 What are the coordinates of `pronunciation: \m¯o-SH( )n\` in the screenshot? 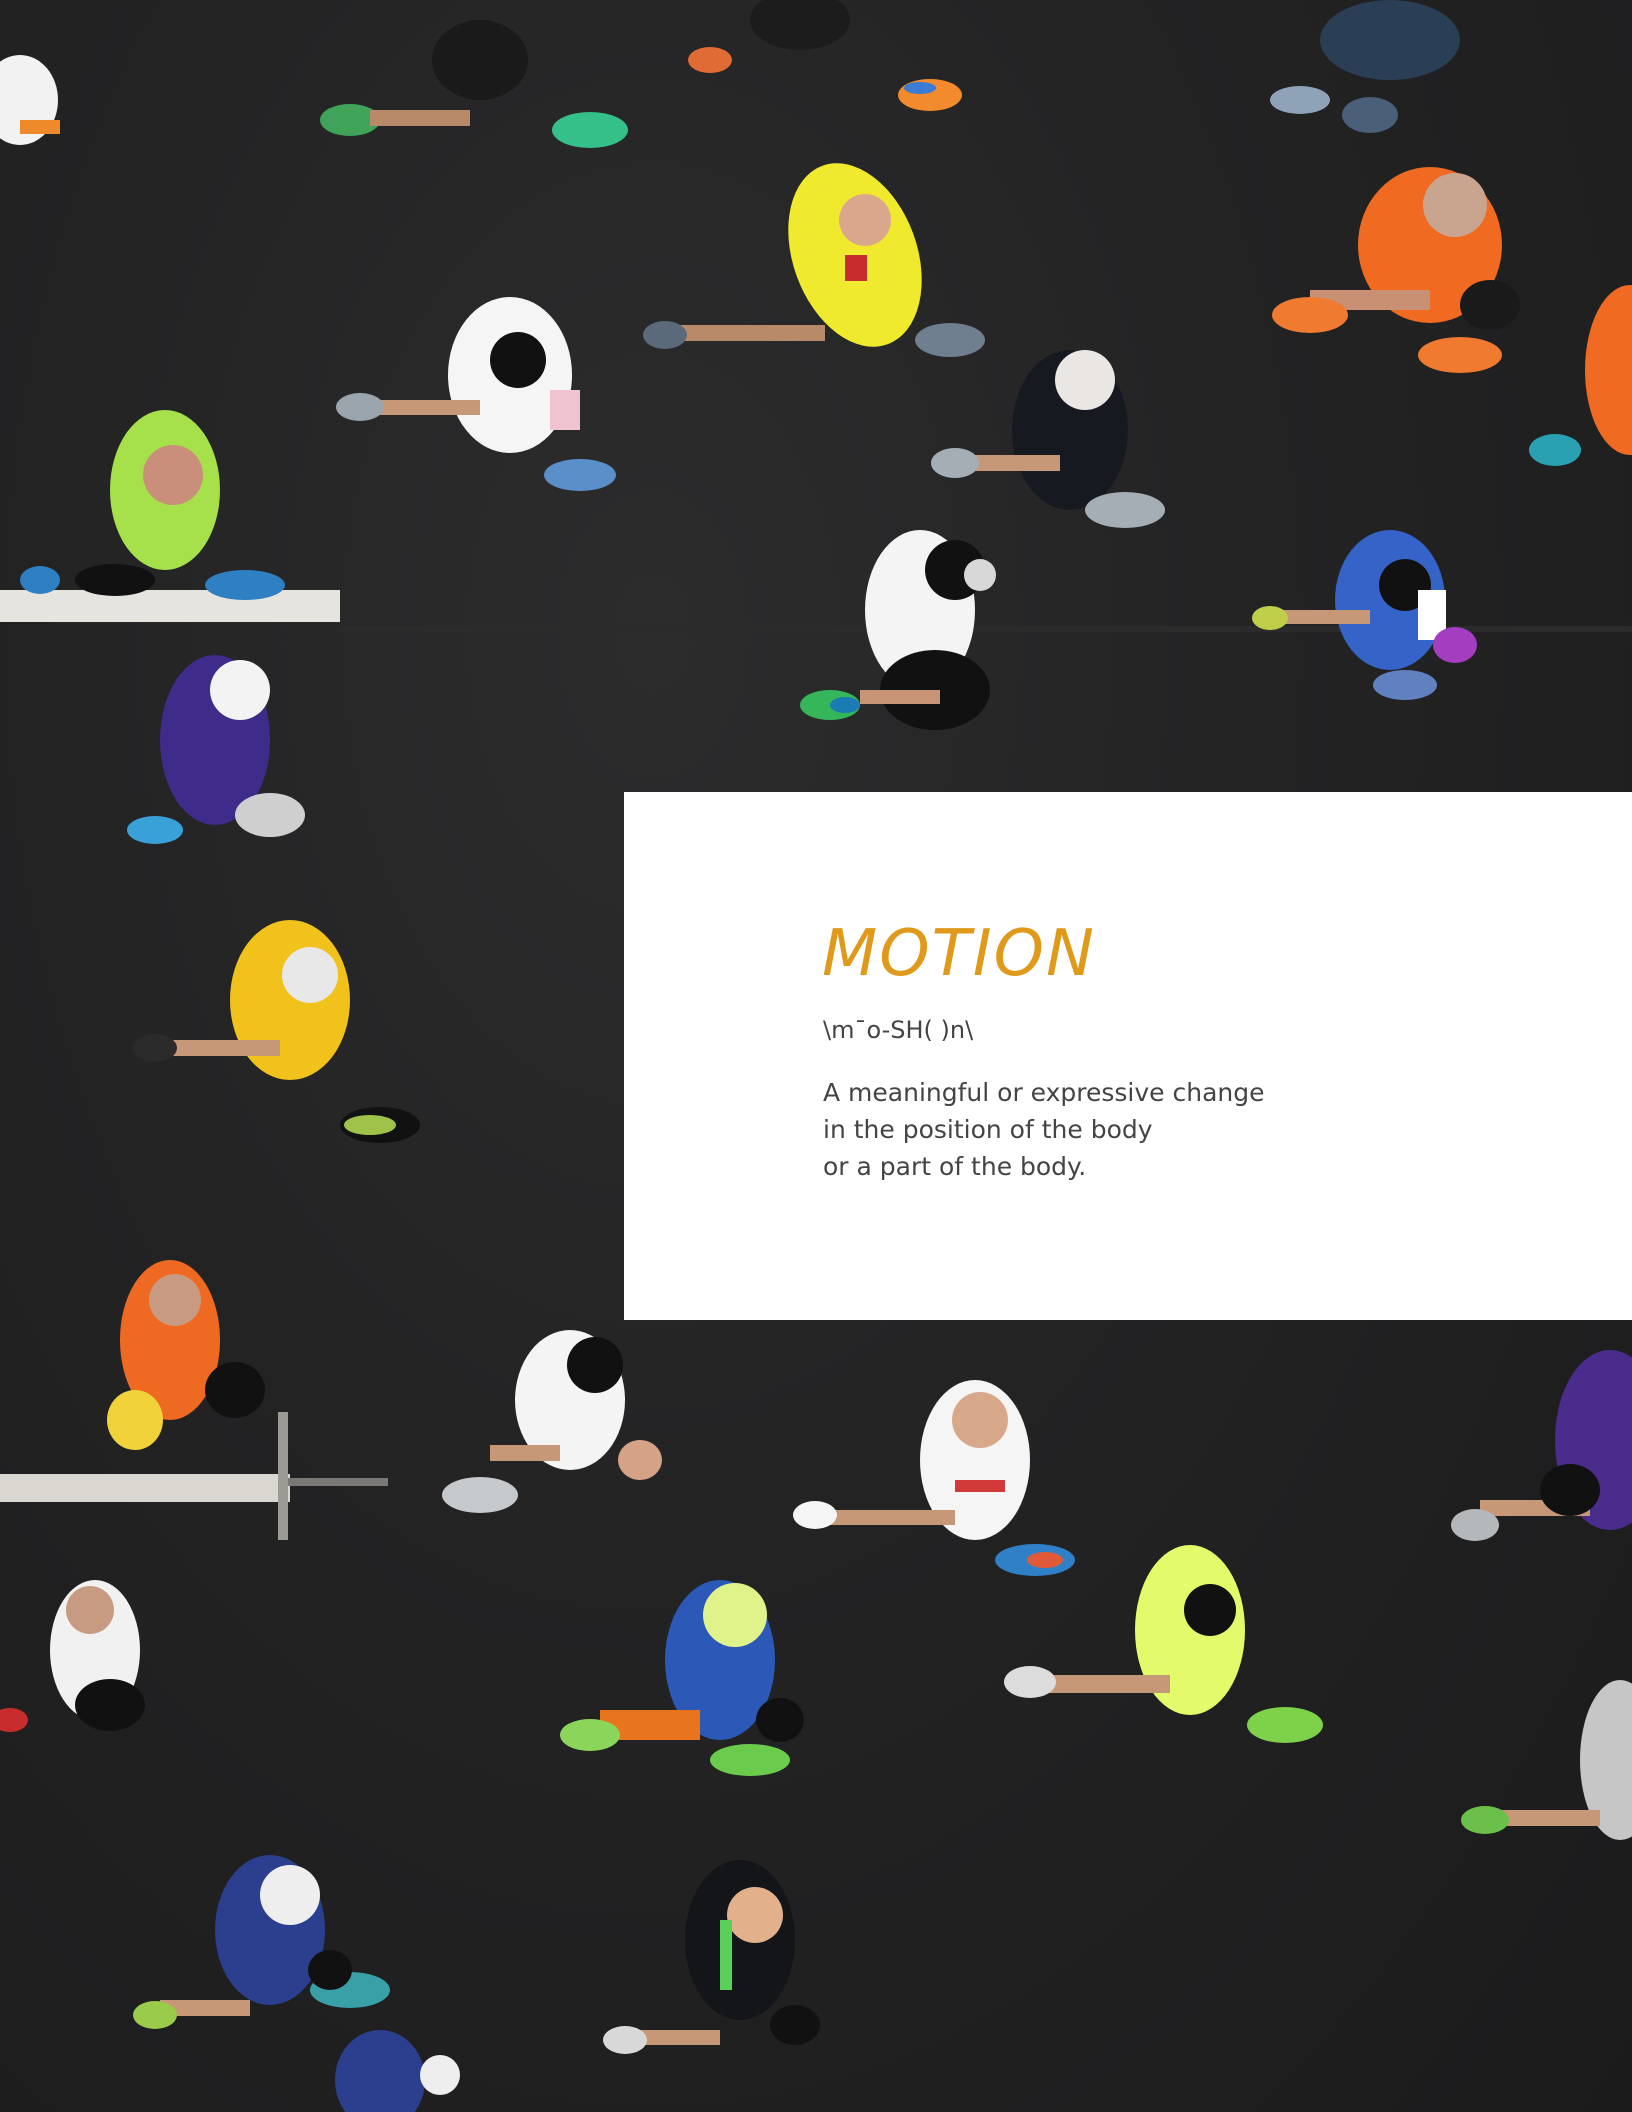 It's located at (898, 1030).